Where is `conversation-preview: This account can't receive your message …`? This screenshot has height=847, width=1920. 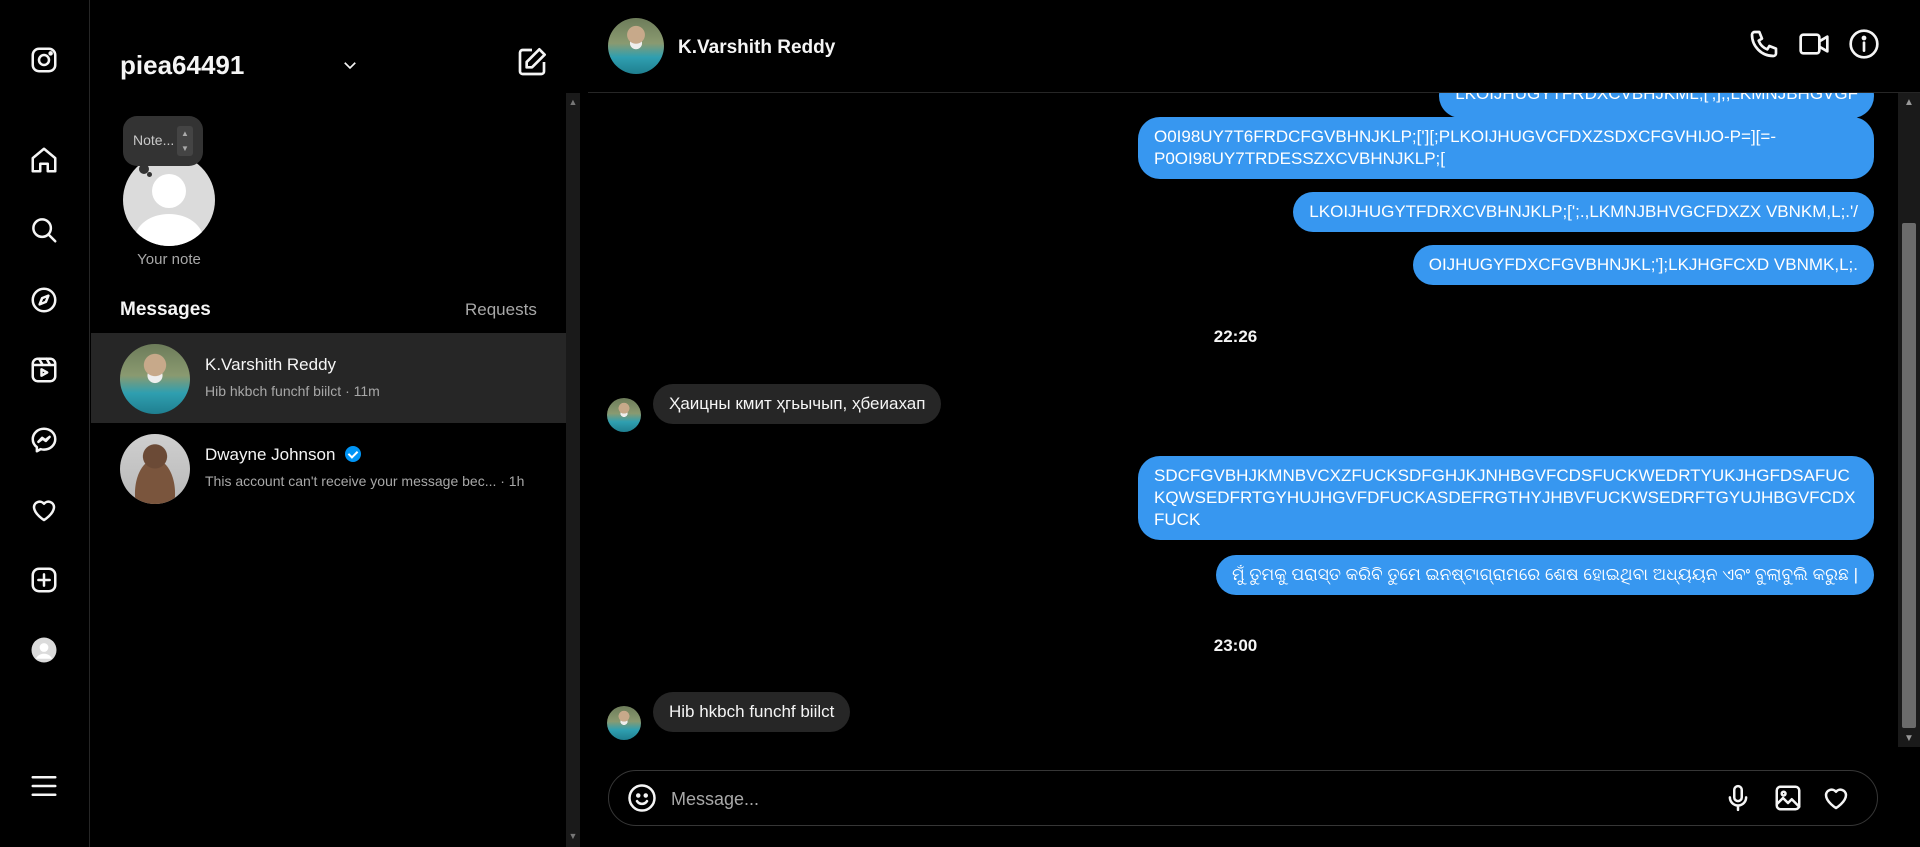 conversation-preview: This account can't receive your message … is located at coordinates (365, 481).